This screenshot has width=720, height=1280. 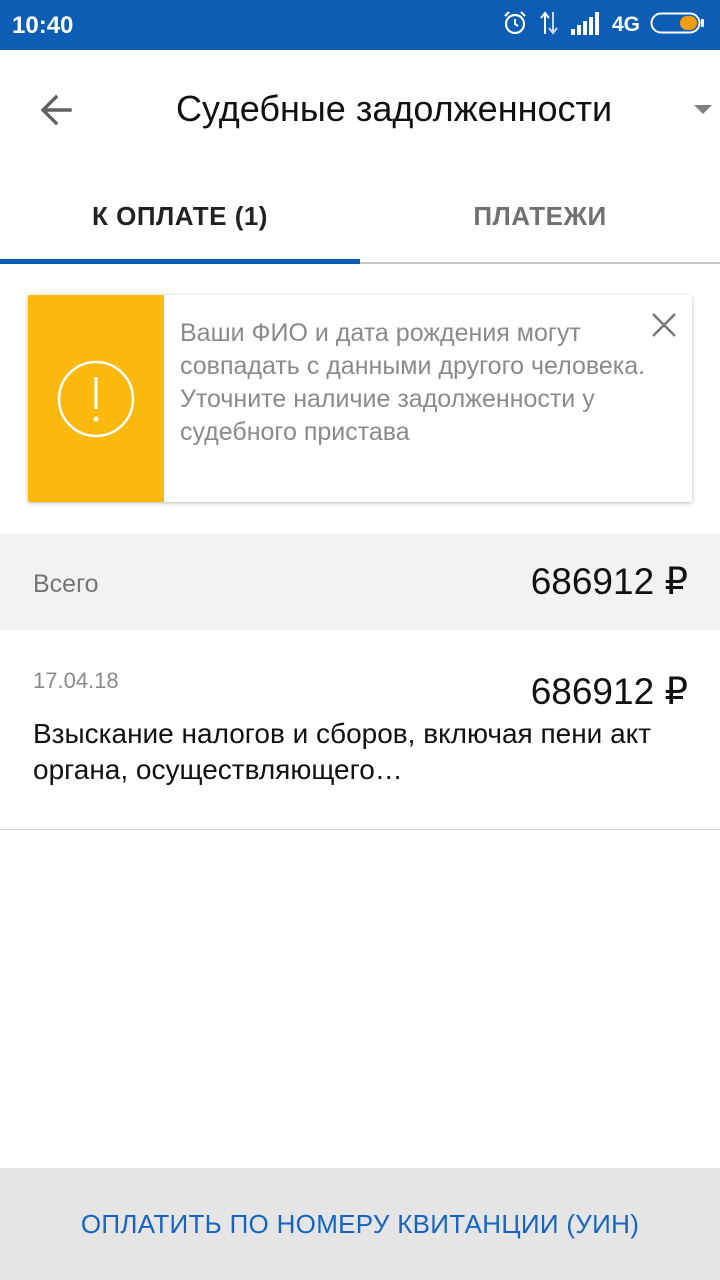 I want to click on tab-payments: ПЛАТЕЖИ, so click(x=540, y=216).